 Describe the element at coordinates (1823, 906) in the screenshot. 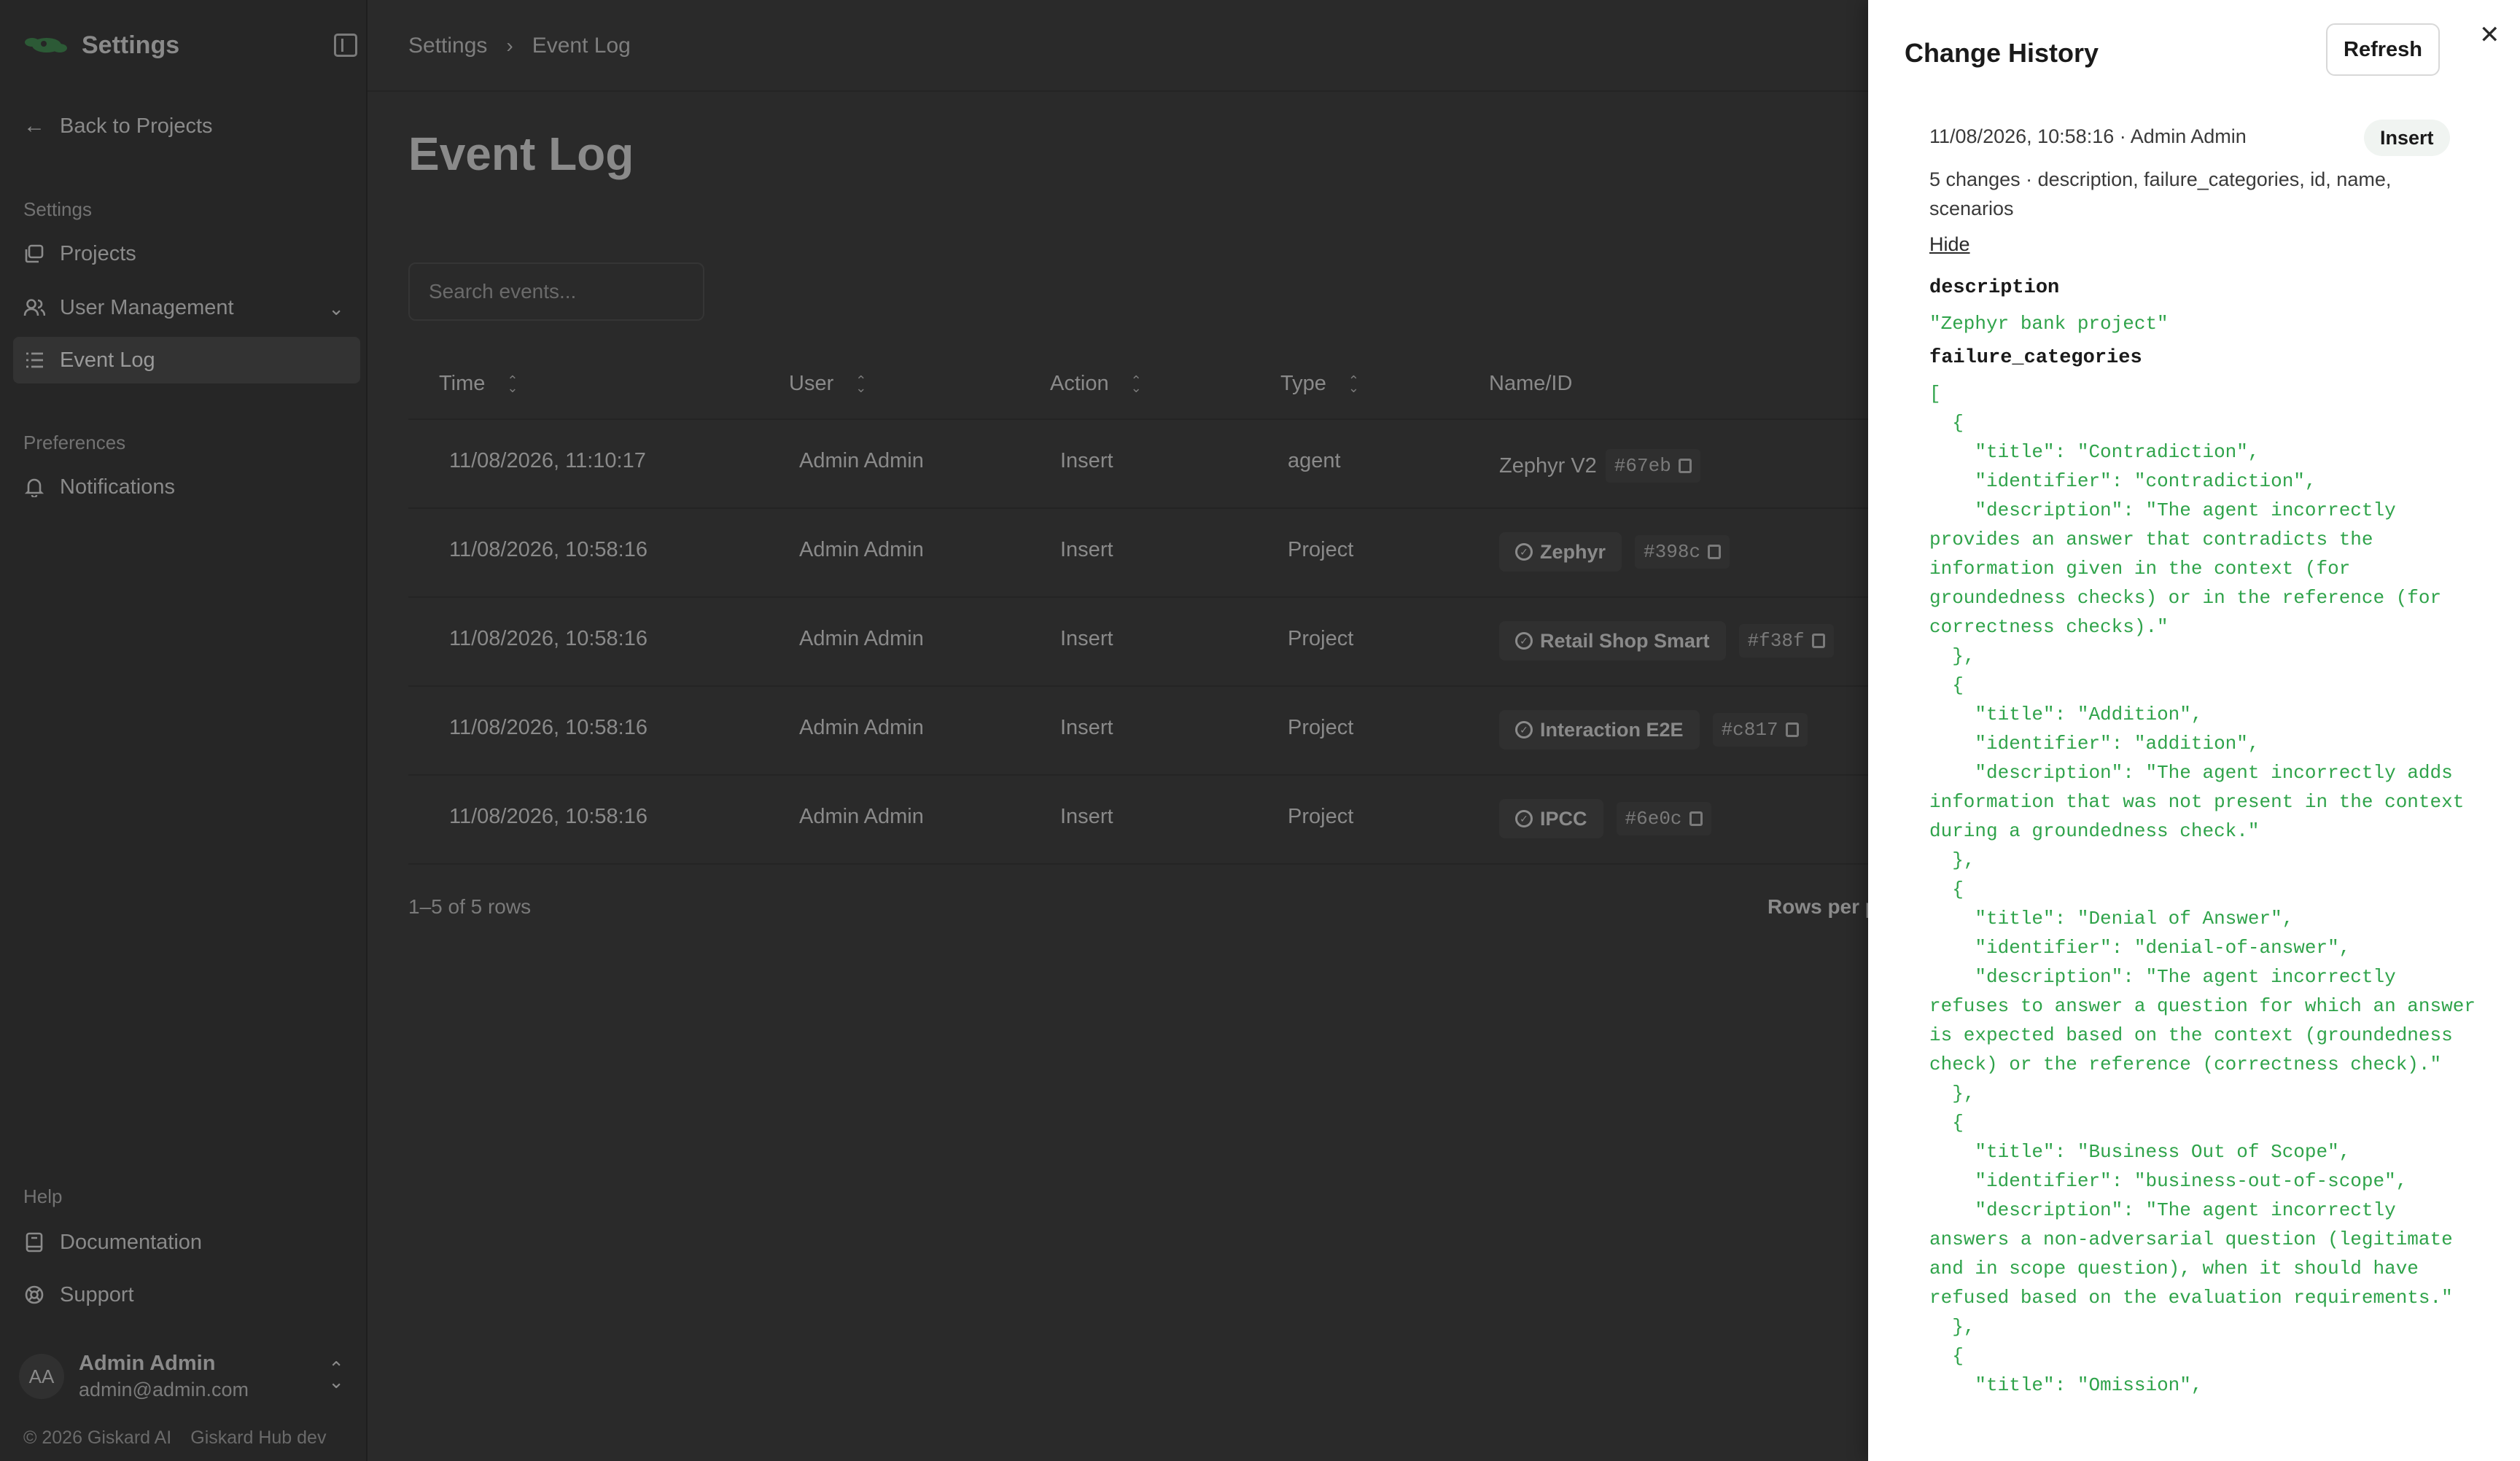

I see `rows-per-page-label: Rows per p` at that location.